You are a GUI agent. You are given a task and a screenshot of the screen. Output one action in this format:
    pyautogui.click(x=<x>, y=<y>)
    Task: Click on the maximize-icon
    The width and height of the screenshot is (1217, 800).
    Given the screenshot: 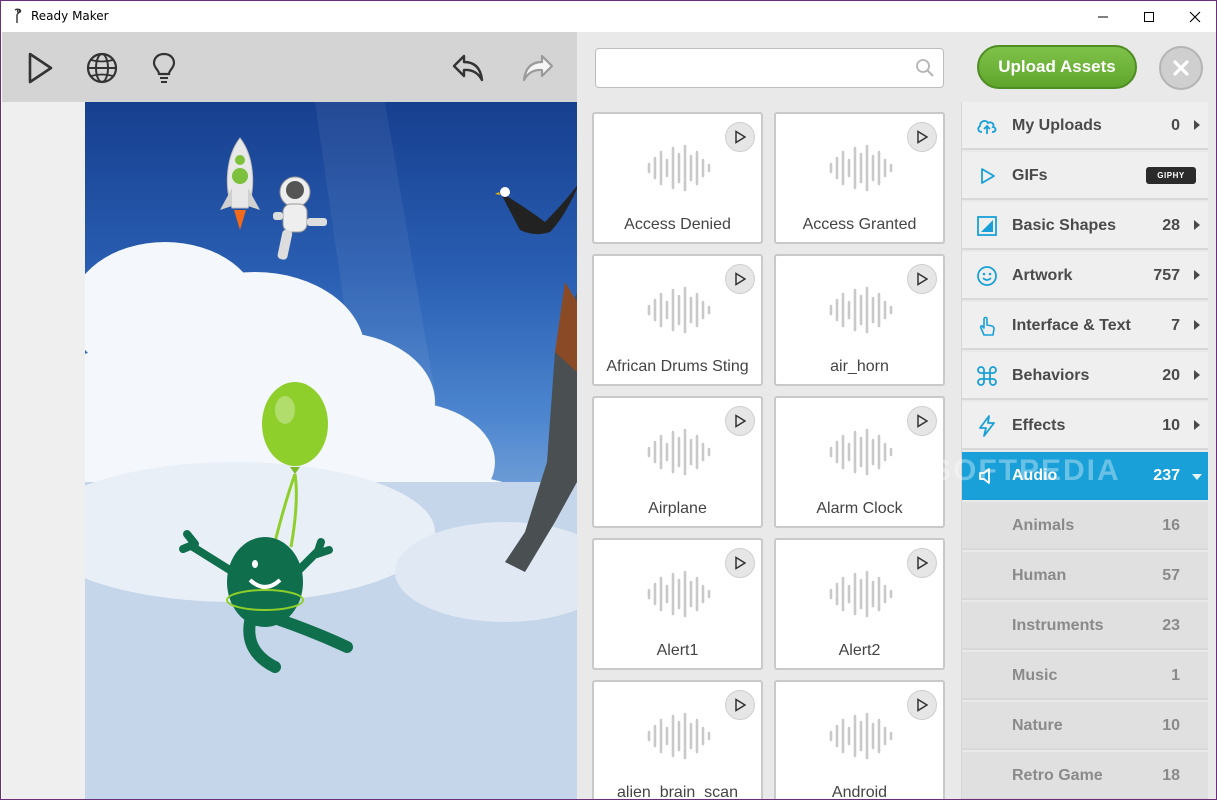 What is the action you would take?
    pyautogui.click(x=1149, y=16)
    